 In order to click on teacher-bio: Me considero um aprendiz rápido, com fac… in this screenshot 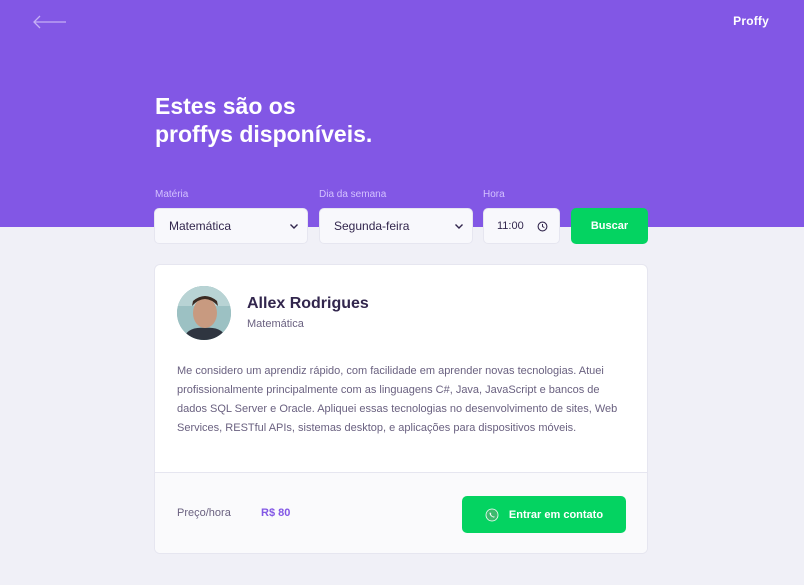, I will do `click(397, 399)`.